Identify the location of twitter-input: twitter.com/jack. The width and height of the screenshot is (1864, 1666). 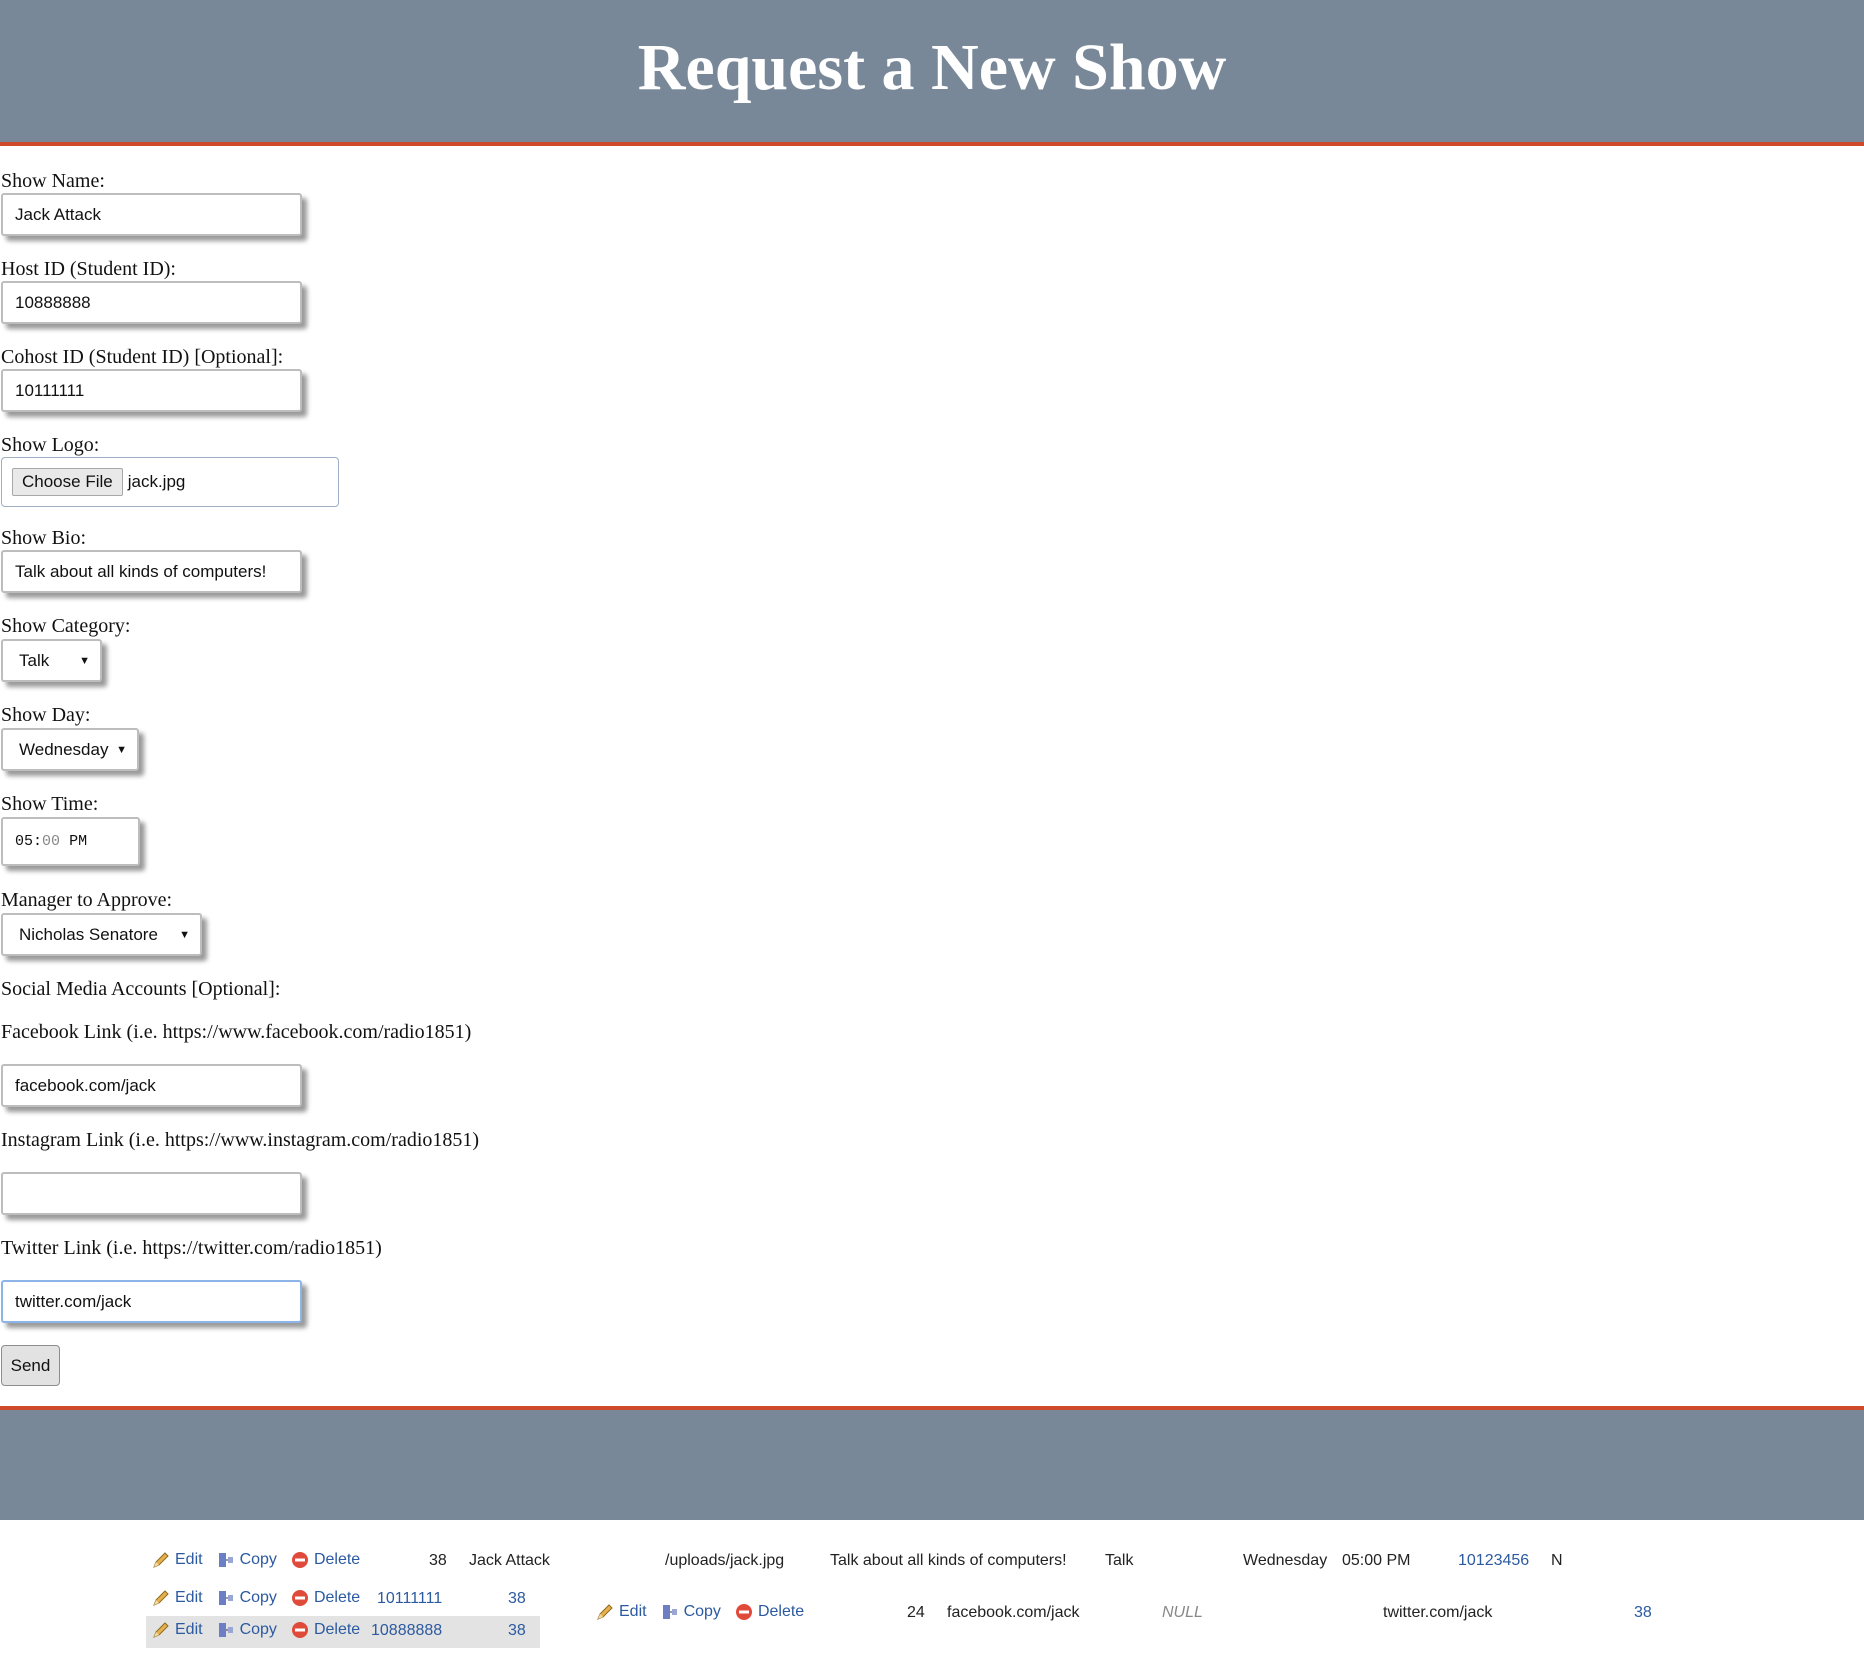
(151, 1301).